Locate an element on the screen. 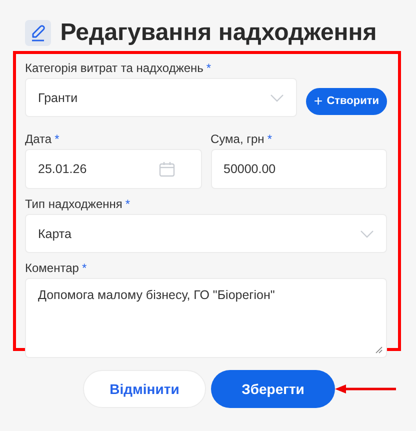 The width and height of the screenshot is (416, 431). date-field: 25.01.26 is located at coordinates (113, 169).